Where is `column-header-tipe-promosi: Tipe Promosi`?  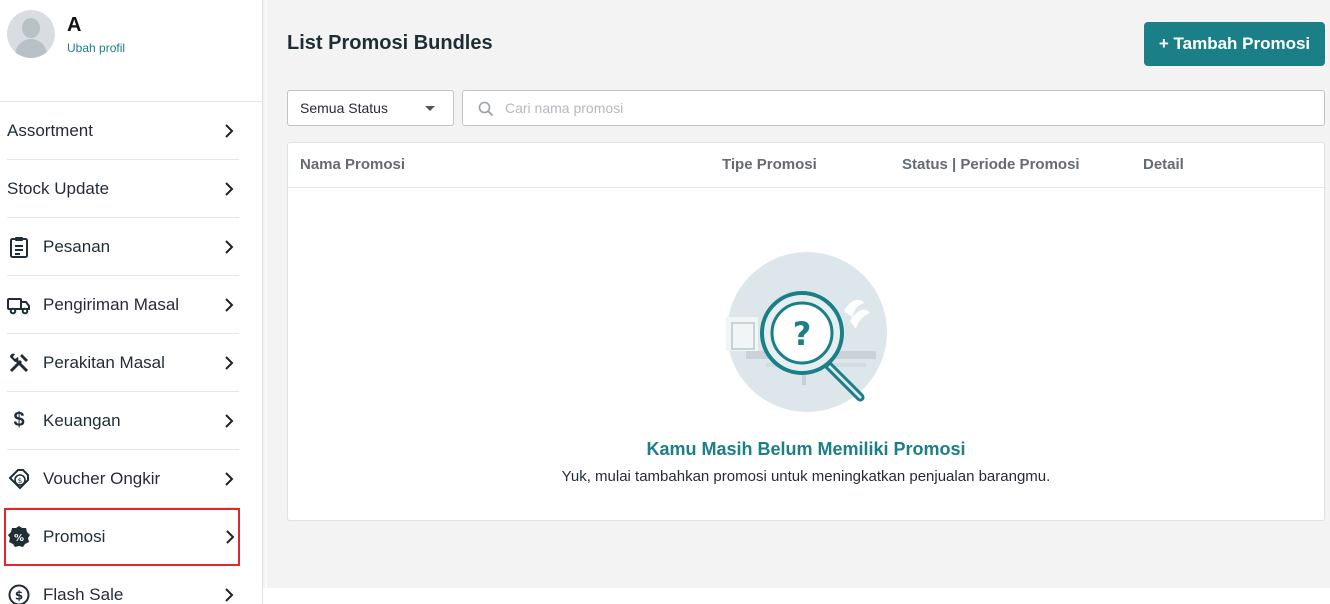
column-header-tipe-promosi: Tipe Promosi is located at coordinates (769, 164).